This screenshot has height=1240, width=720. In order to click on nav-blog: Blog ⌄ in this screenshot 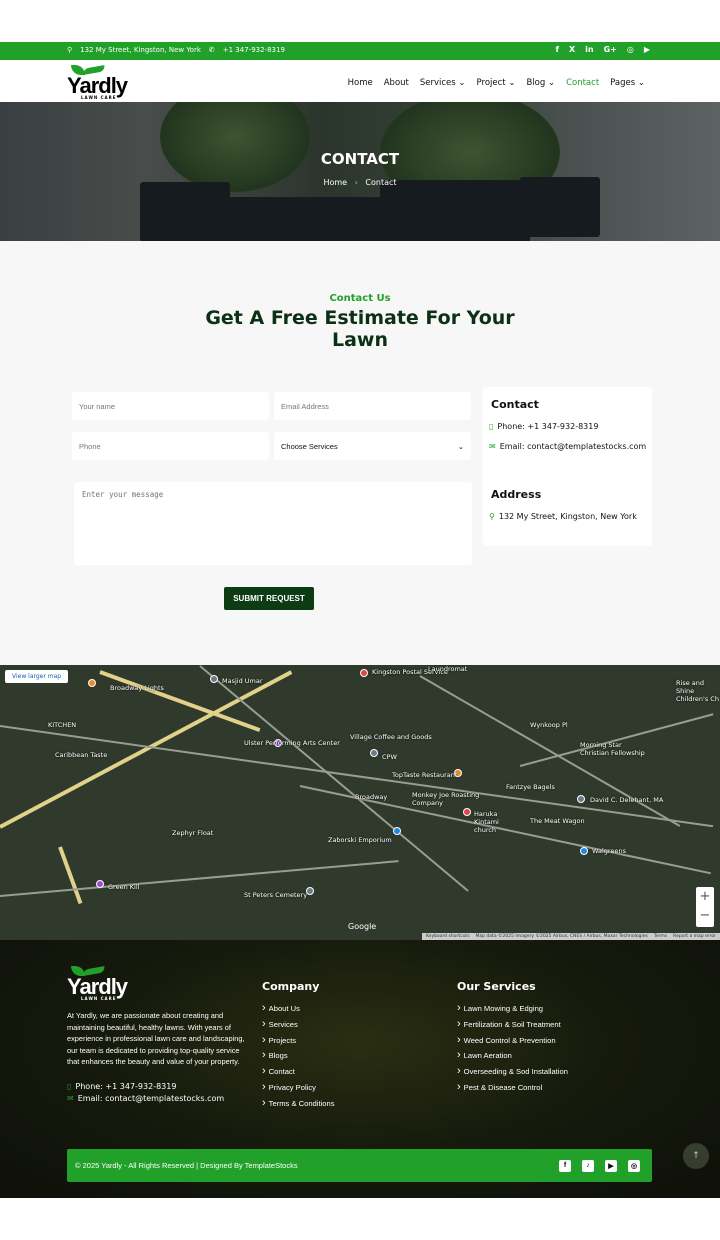, I will do `click(540, 83)`.